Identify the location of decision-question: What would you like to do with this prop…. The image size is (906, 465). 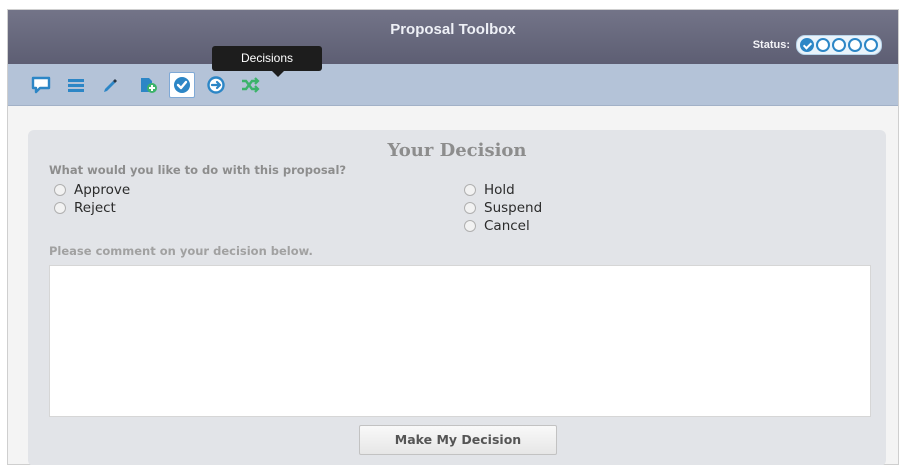
(198, 170).